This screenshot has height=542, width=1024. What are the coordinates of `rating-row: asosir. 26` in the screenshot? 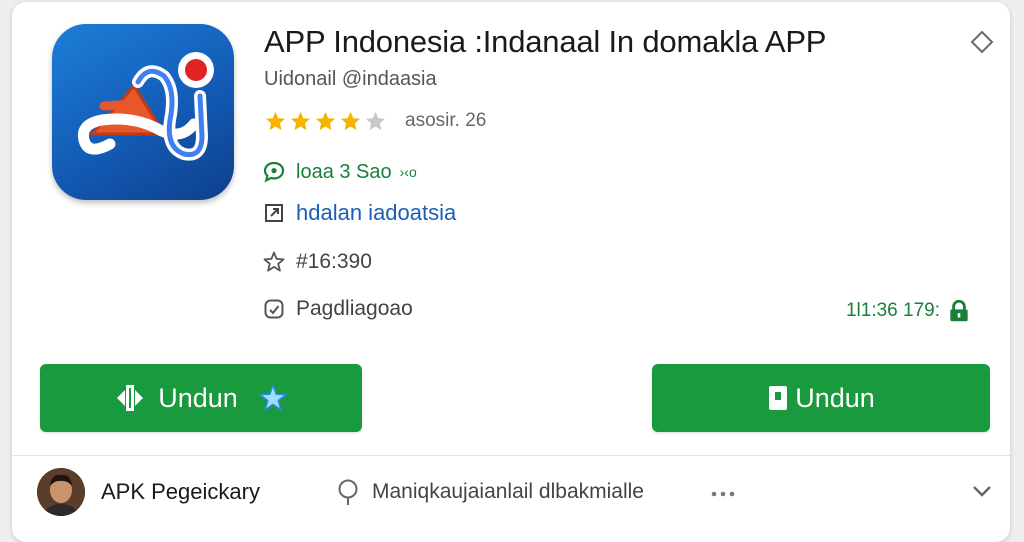 It's located at (375, 121).